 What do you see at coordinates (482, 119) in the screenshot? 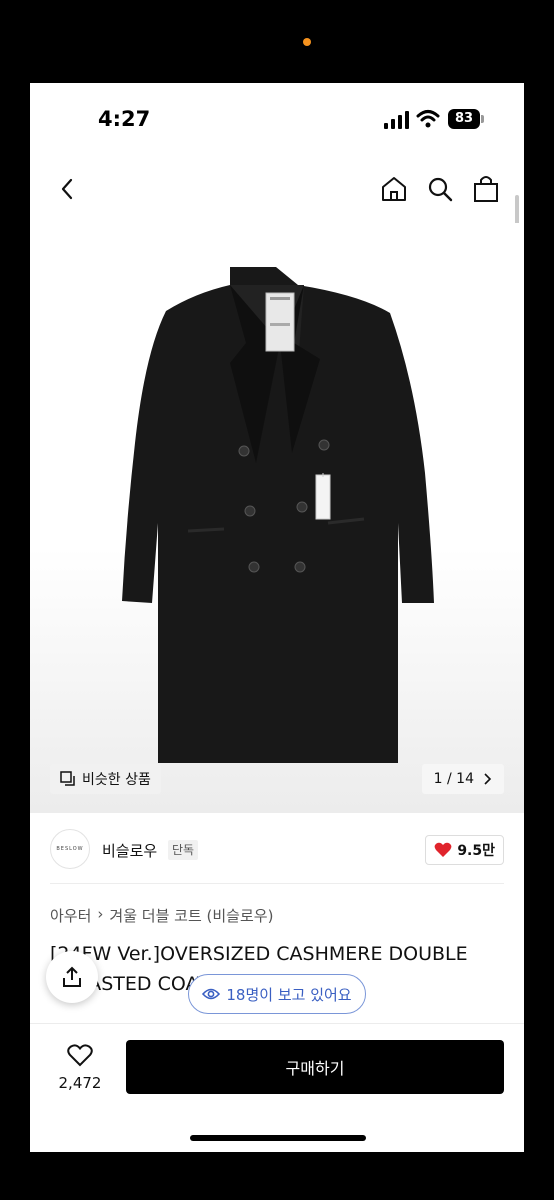
I see `battery-cap` at bounding box center [482, 119].